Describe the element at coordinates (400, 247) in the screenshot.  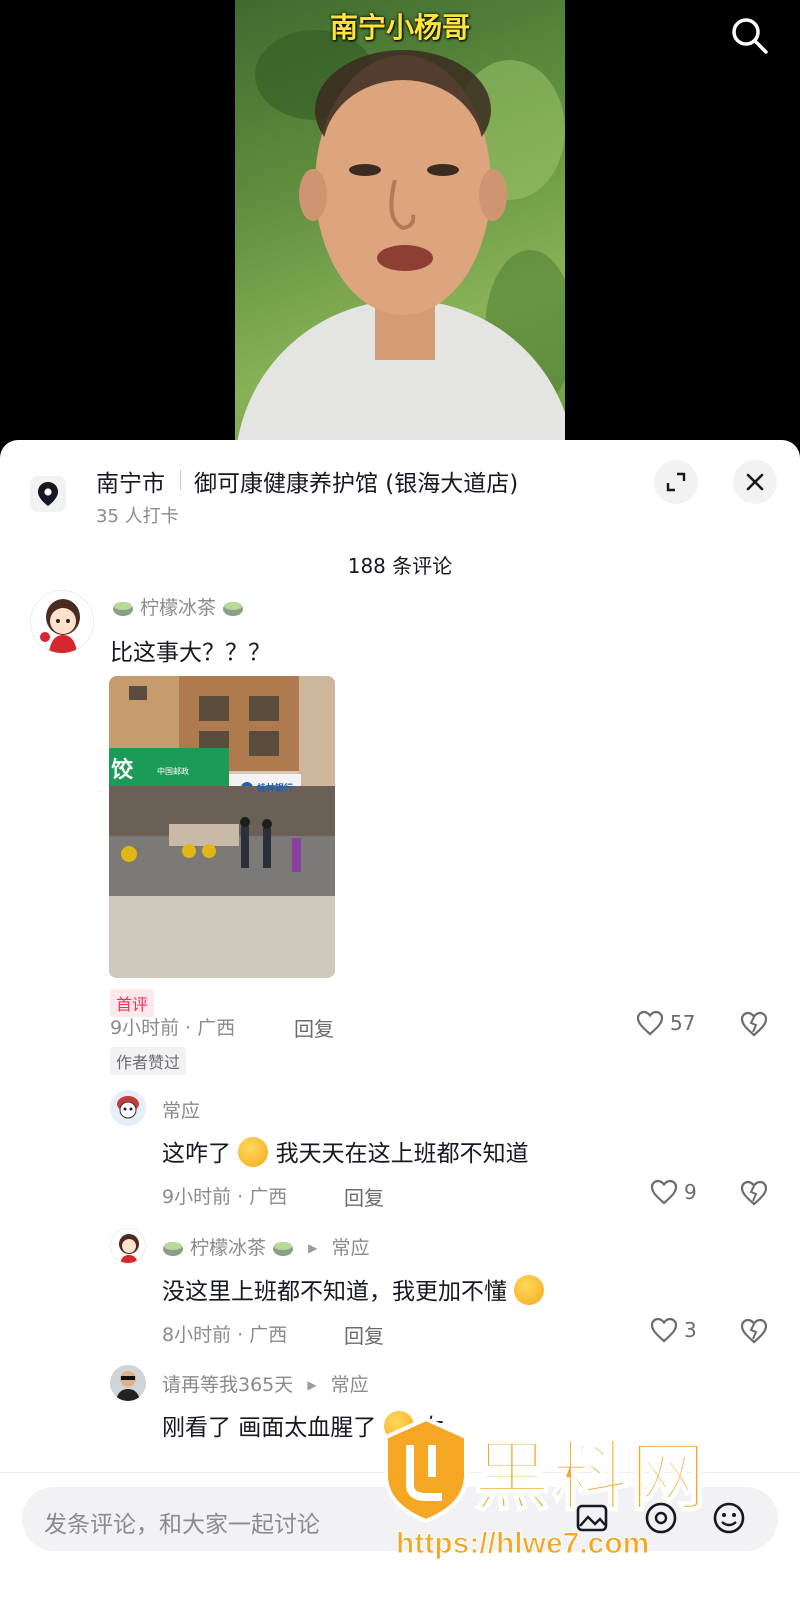
I see `person-figure` at that location.